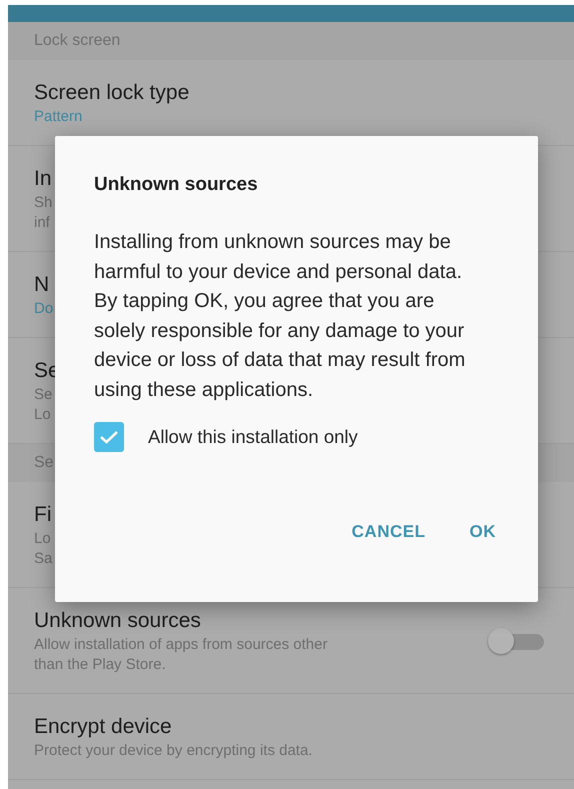 This screenshot has width=574, height=789. I want to click on setting-summary: Sh, so click(43, 202).